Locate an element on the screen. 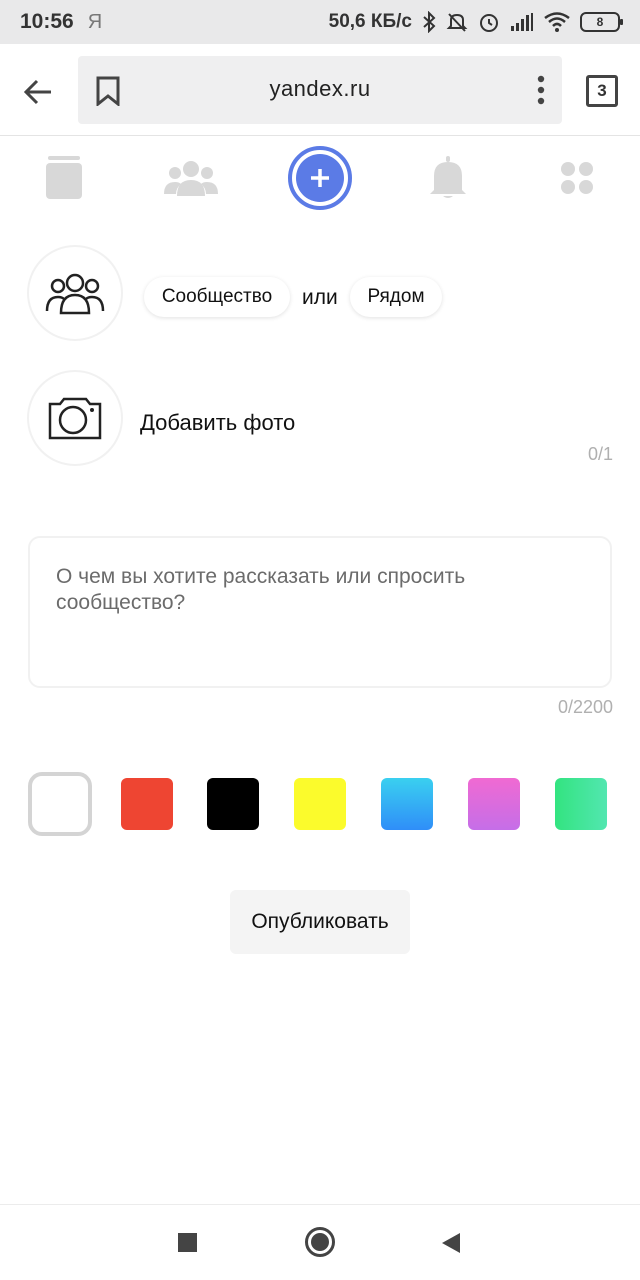 This screenshot has height=1280, width=640. mute-icon is located at coordinates (457, 22).